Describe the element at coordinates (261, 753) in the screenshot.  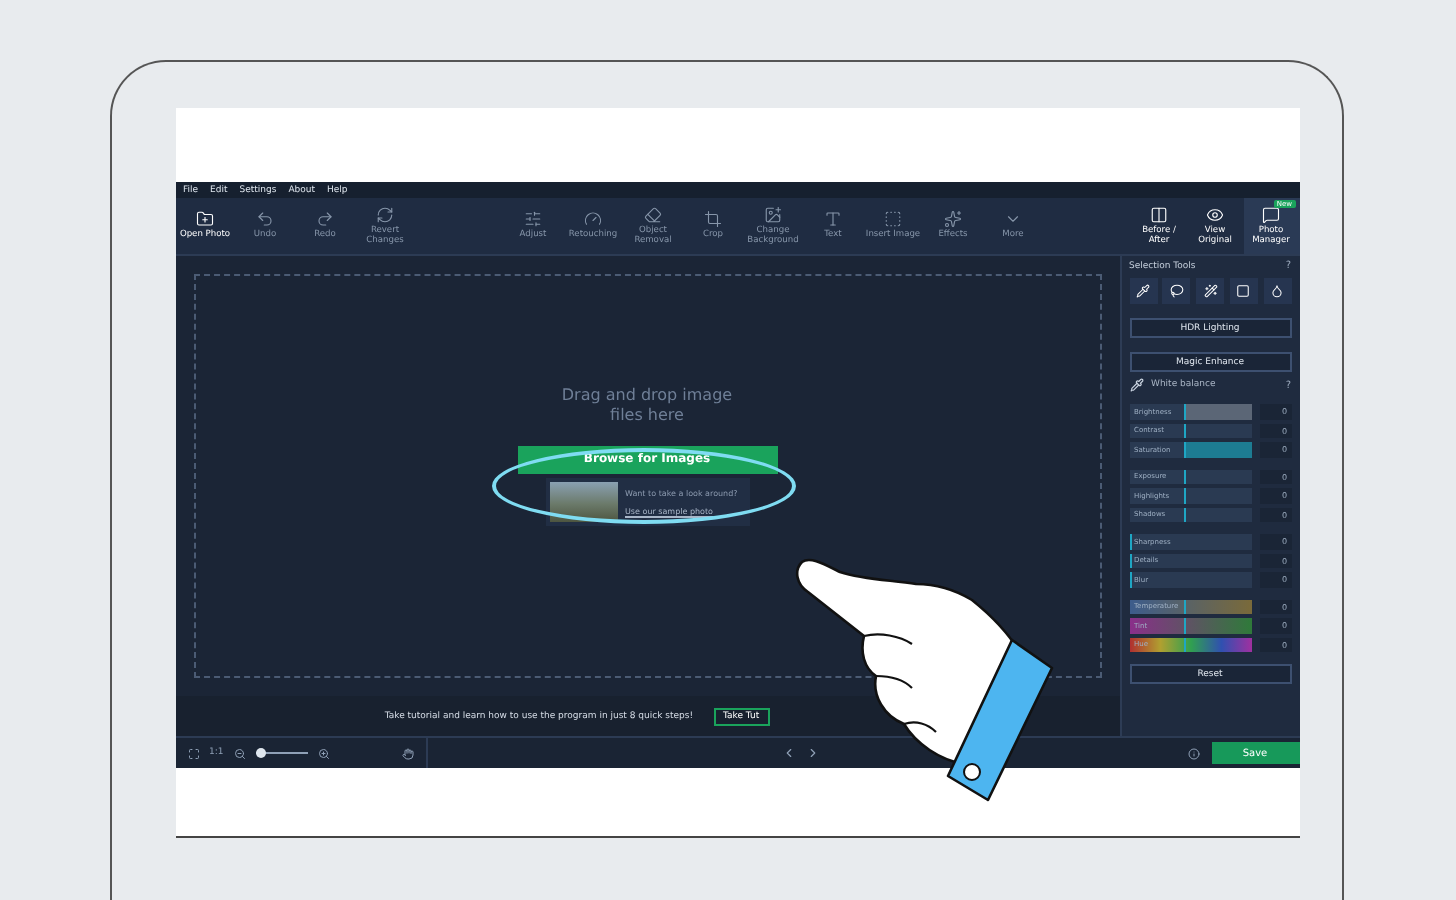
I see `zoom-thumb` at that location.